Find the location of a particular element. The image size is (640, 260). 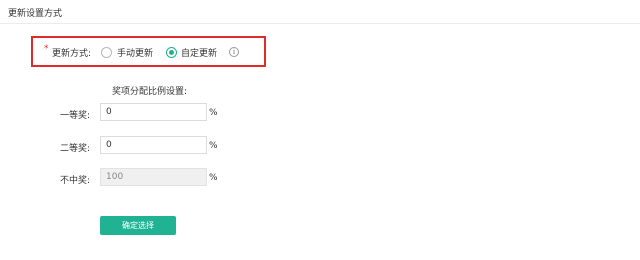

first-prize-input is located at coordinates (153, 112).